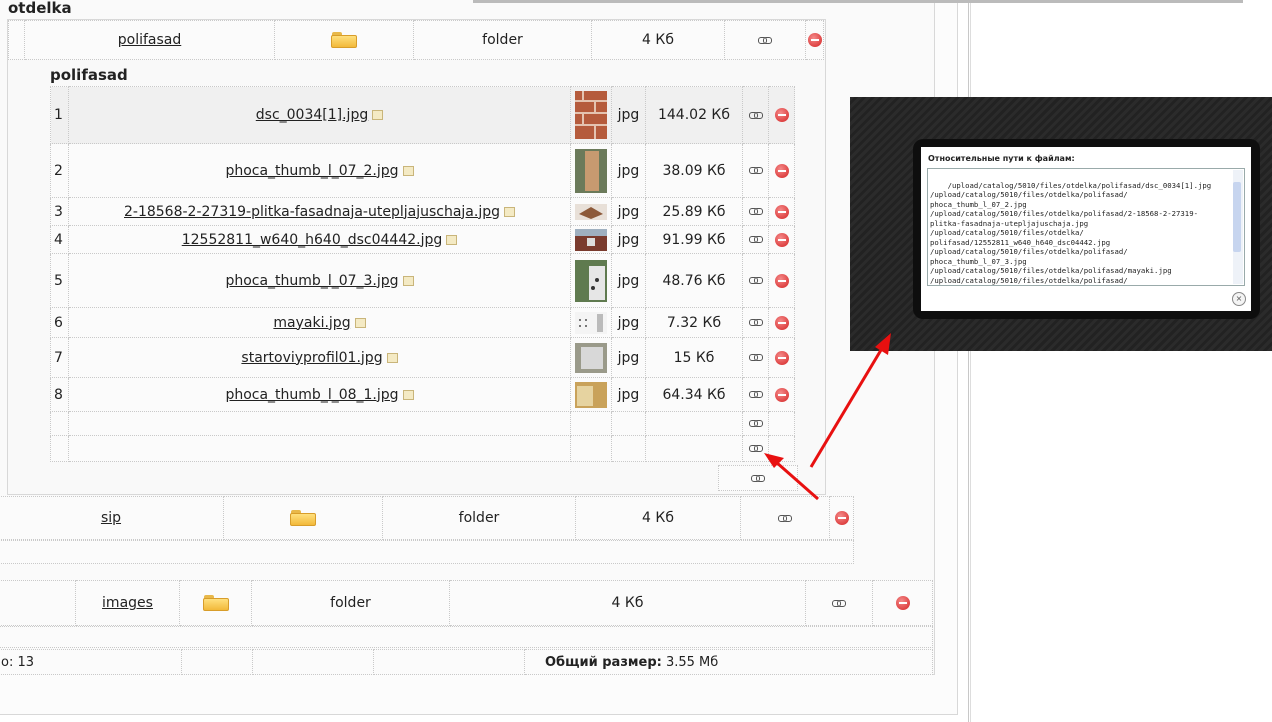 The image size is (1272, 722). I want to click on annotation-arrows, so click(827, 417).